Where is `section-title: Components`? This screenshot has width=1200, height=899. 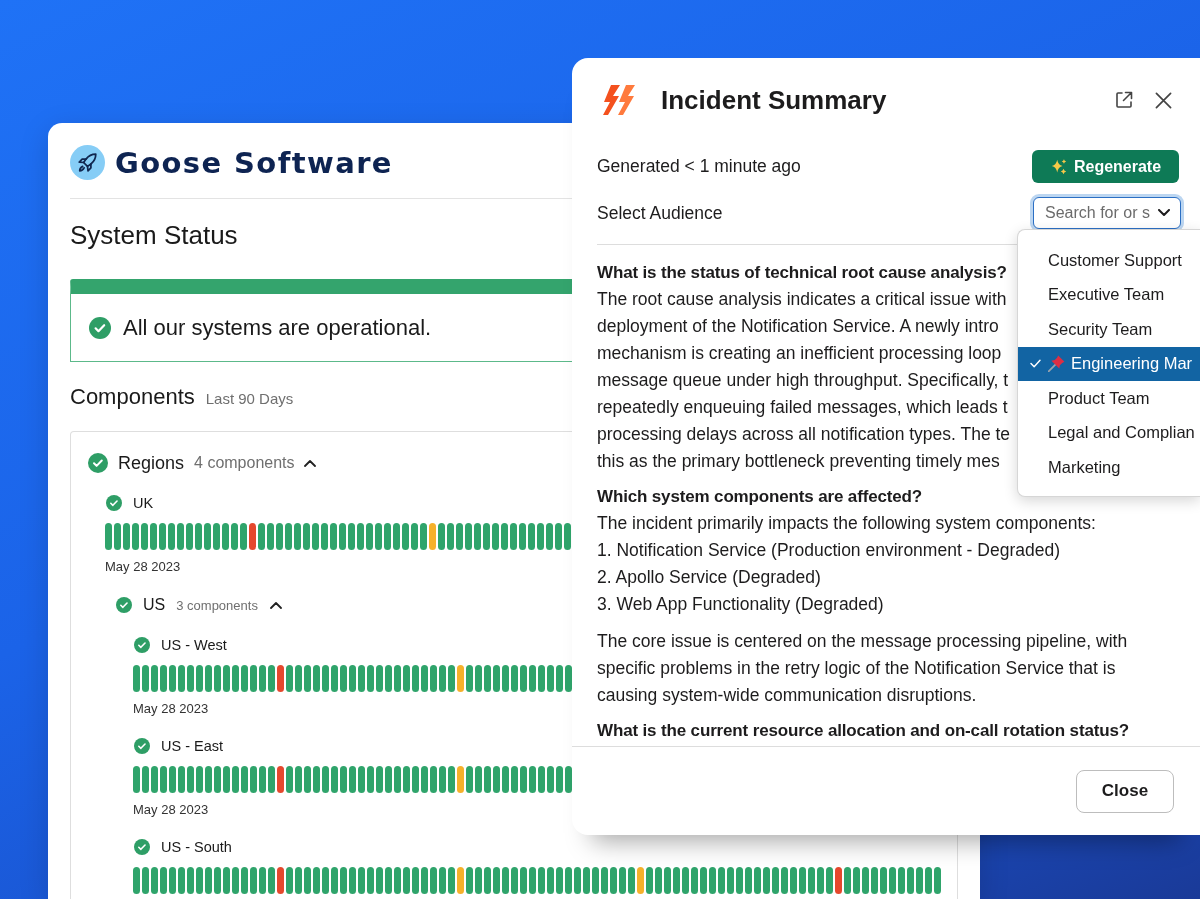
section-title: Components is located at coordinates (132, 397).